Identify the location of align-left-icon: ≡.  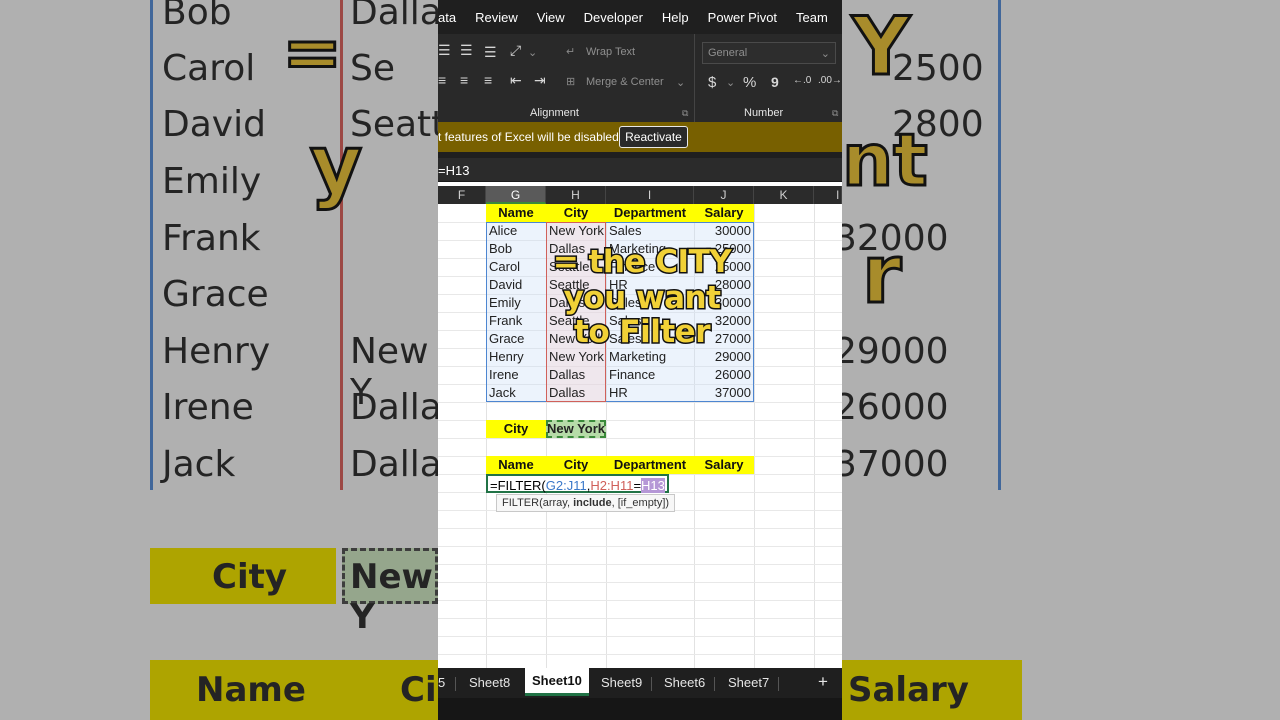
(442, 80).